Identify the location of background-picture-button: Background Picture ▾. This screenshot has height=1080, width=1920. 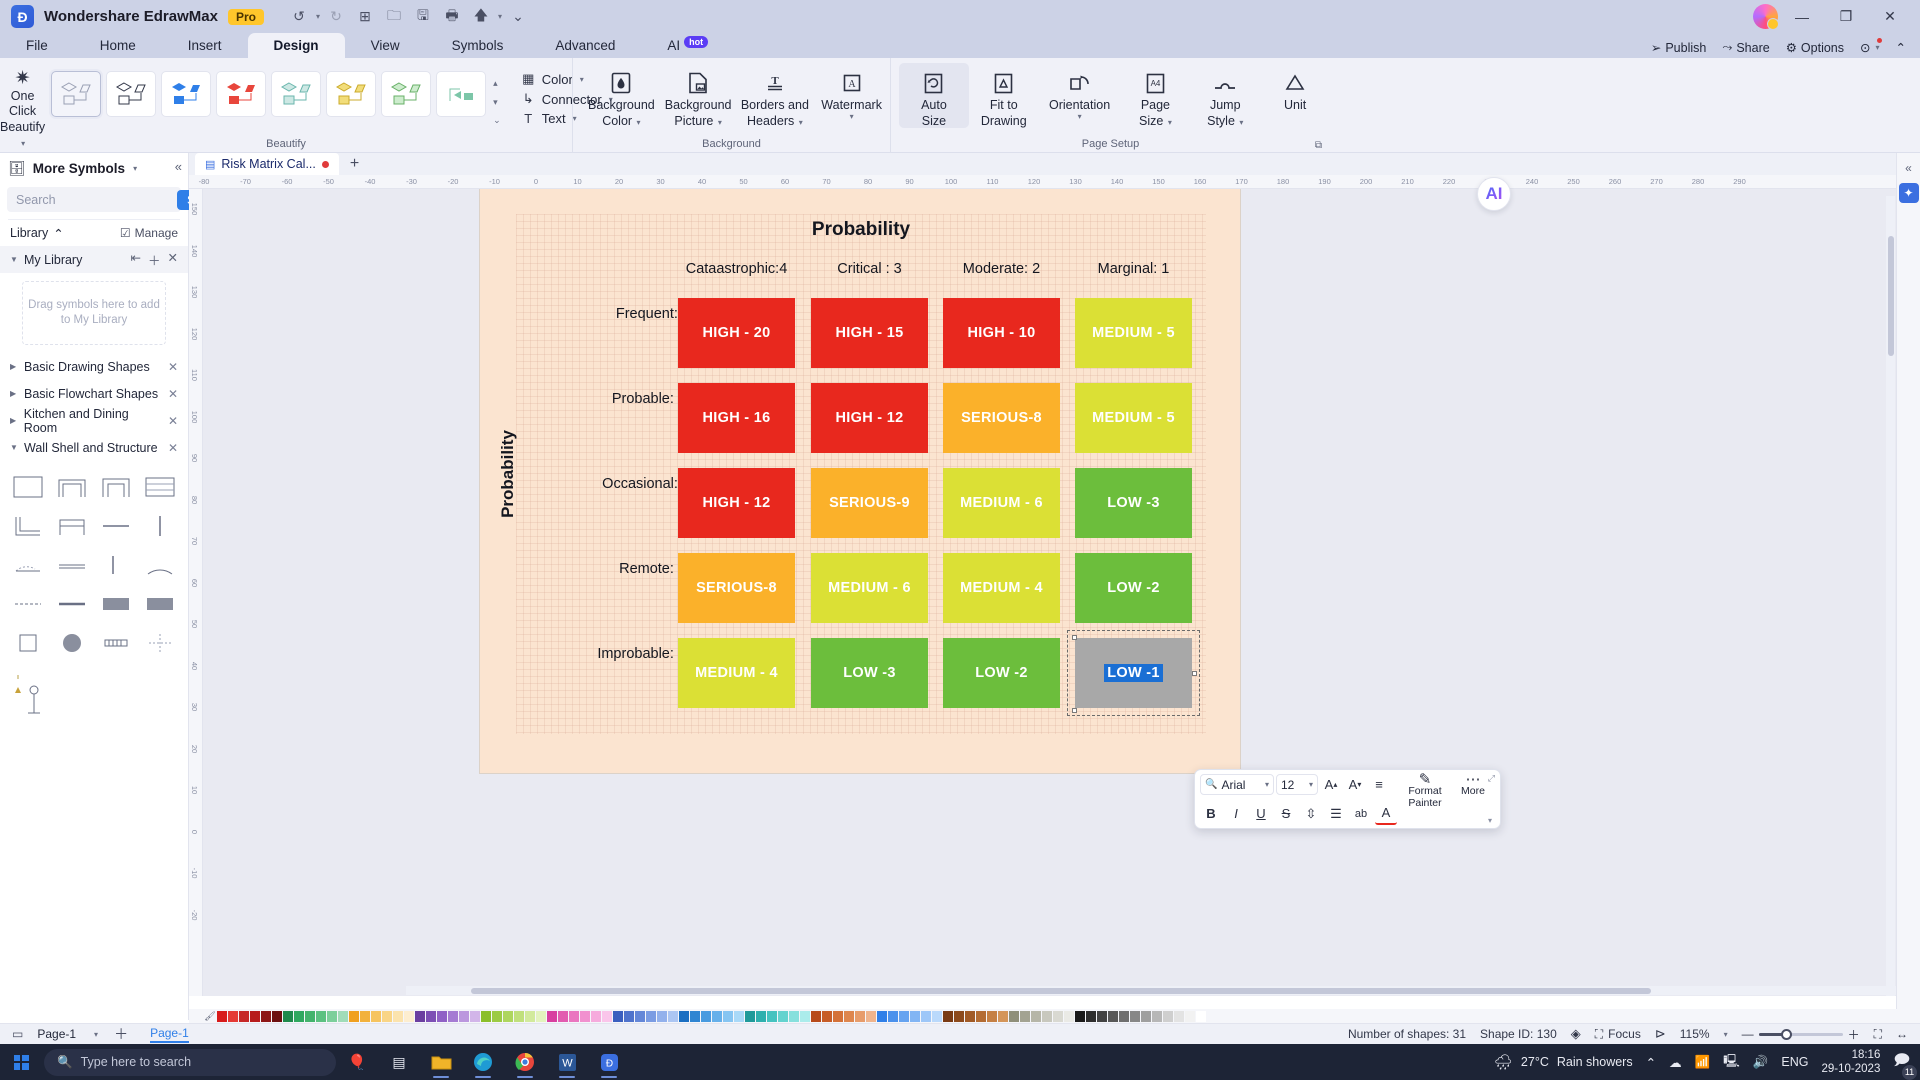
(698, 96).